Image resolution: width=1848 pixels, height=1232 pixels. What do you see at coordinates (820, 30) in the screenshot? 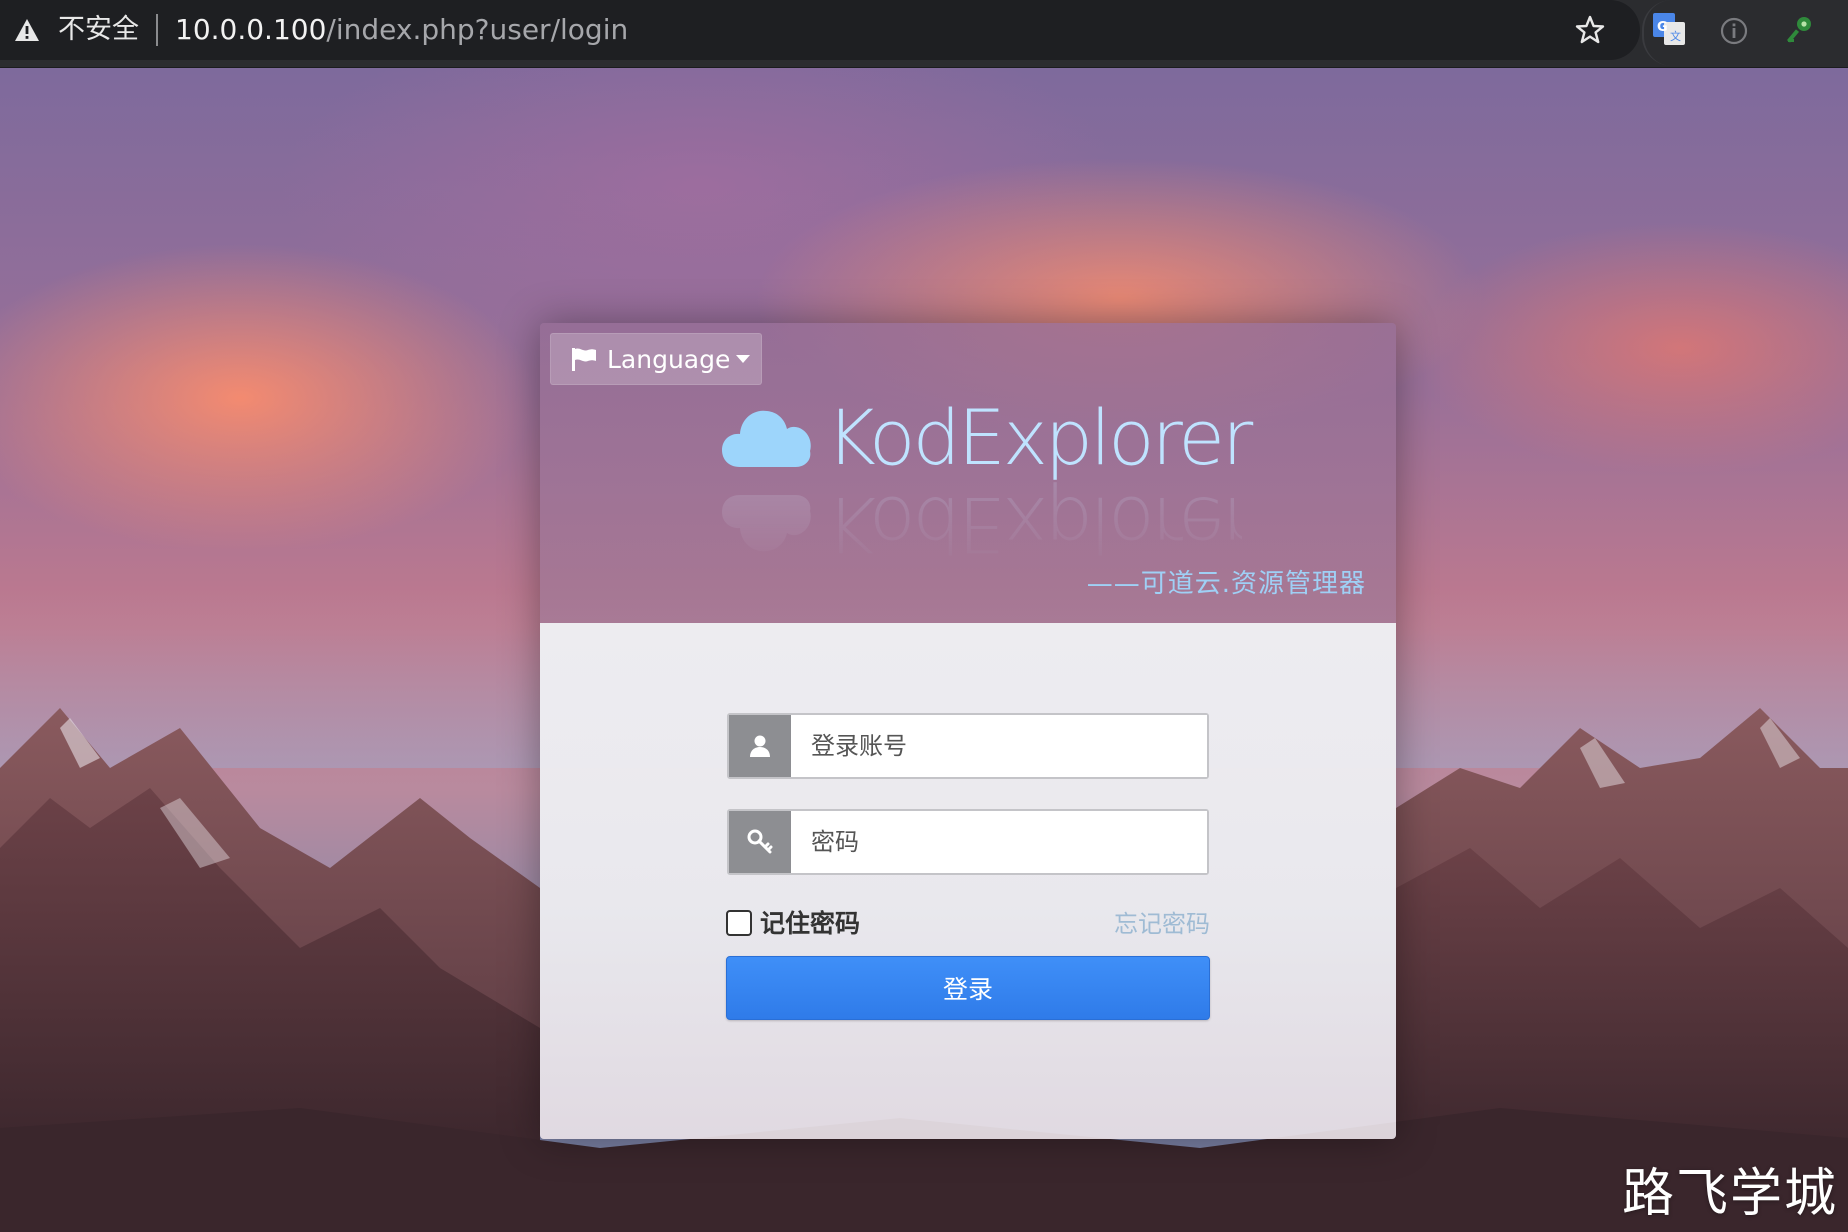
I see `address-bar: 不安全 10.0.0.100/index.php?user/login` at bounding box center [820, 30].